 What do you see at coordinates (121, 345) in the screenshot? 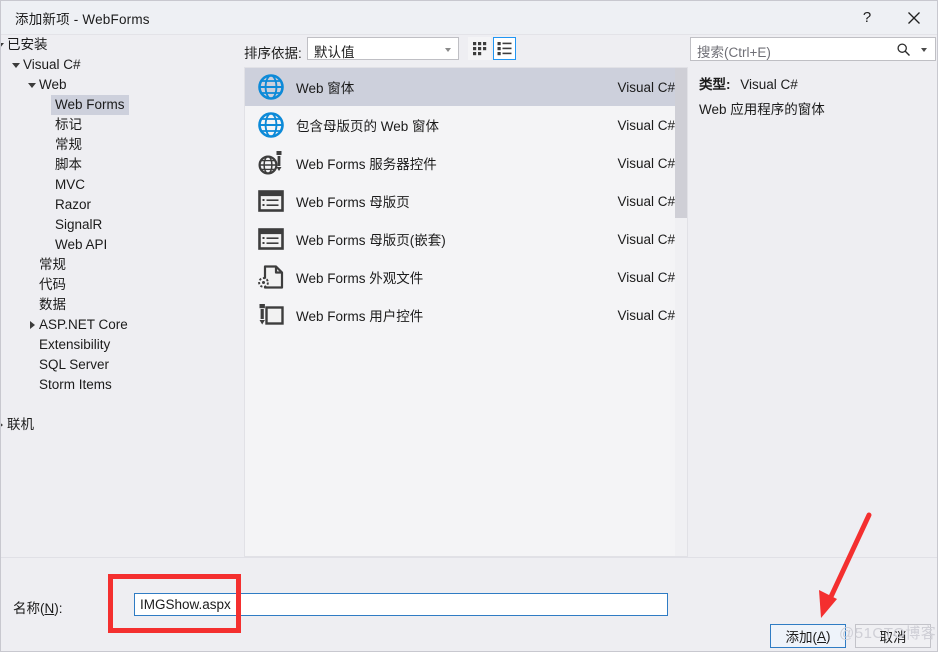
I see `sidebar-item-extensibility: Extensibility` at bounding box center [121, 345].